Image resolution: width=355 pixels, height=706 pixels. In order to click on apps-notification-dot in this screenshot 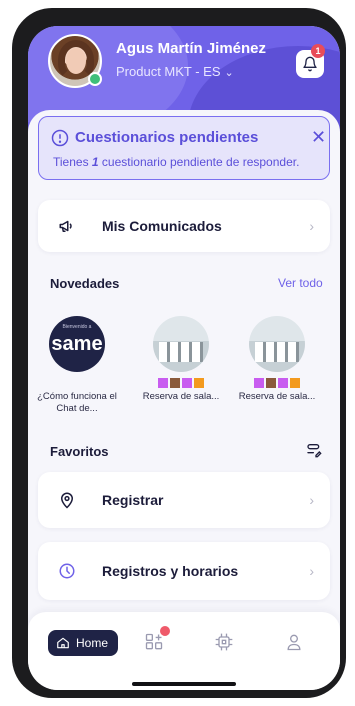, I will do `click(165, 631)`.